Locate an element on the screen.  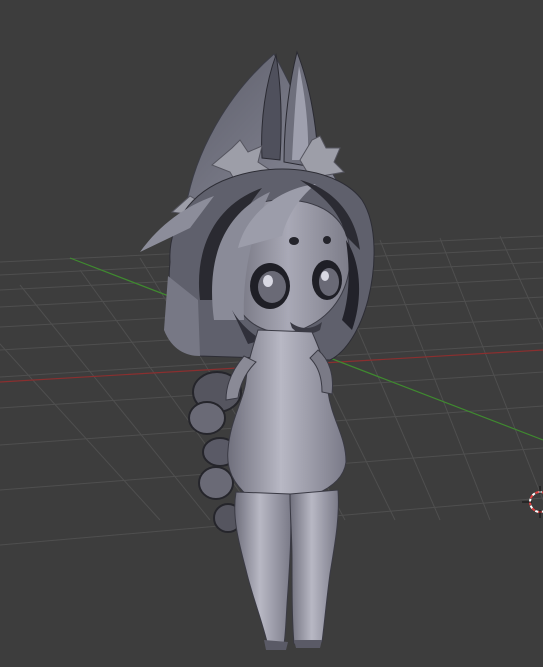
left-leg is located at coordinates (263, 569).